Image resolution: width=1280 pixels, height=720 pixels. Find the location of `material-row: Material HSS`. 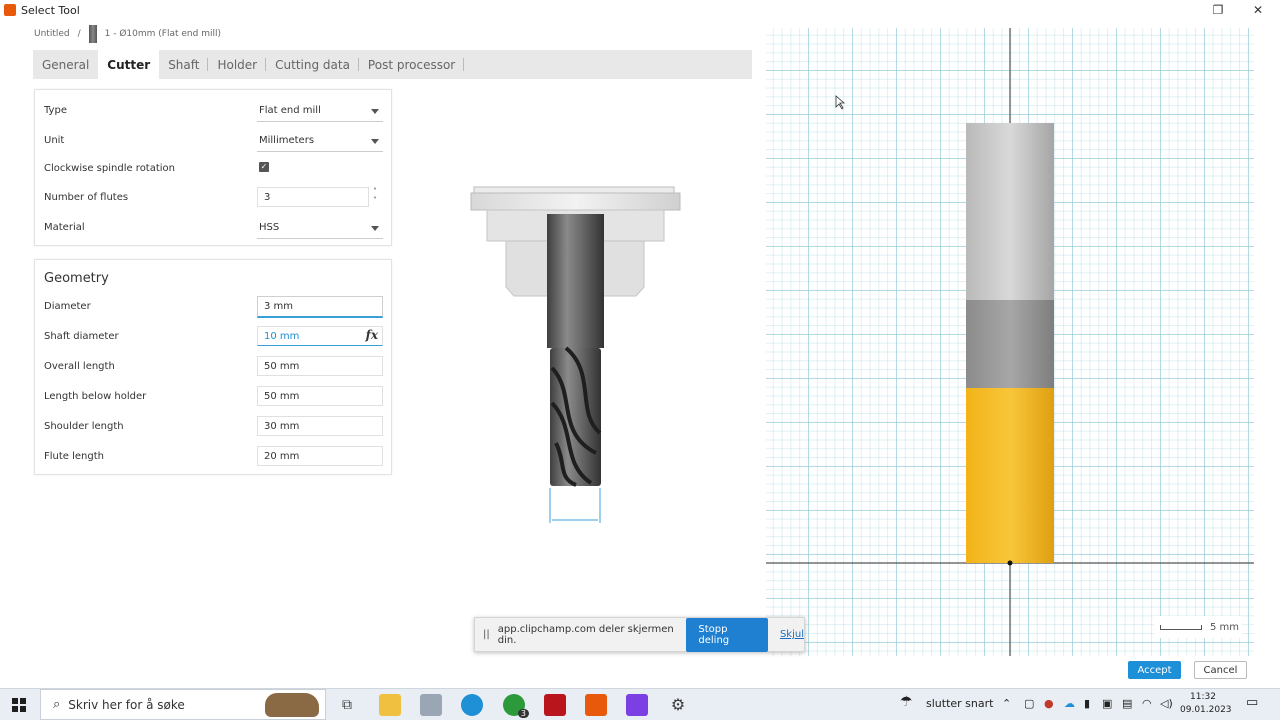

material-row: Material HSS is located at coordinates (213, 229).